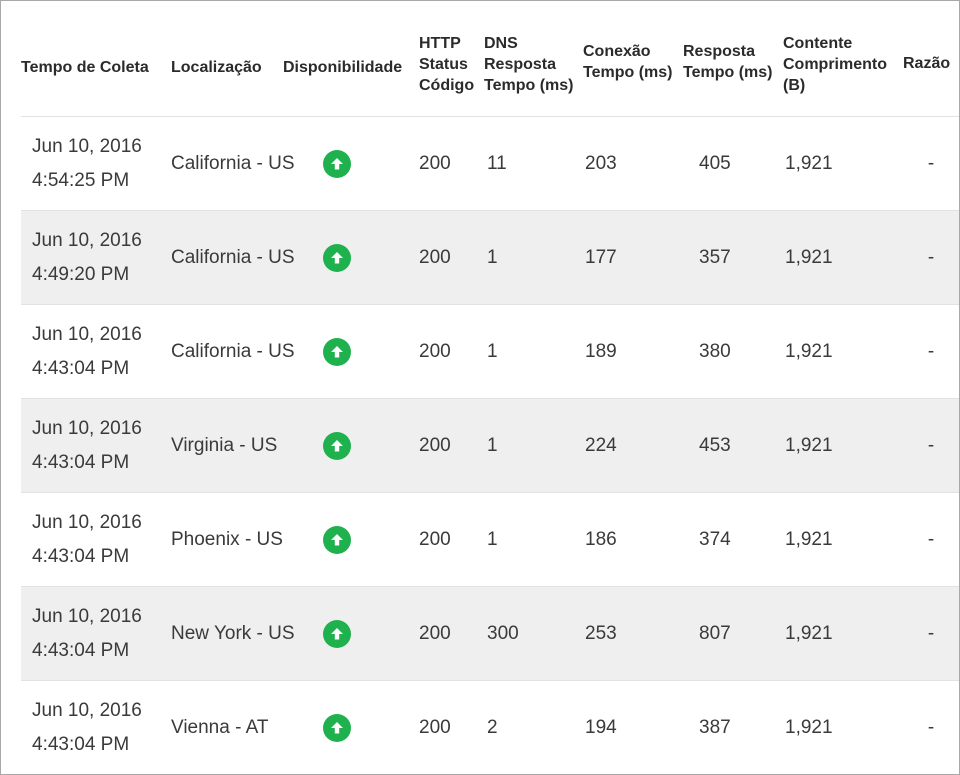  I want to click on header-reason: Razão, so click(931, 74).